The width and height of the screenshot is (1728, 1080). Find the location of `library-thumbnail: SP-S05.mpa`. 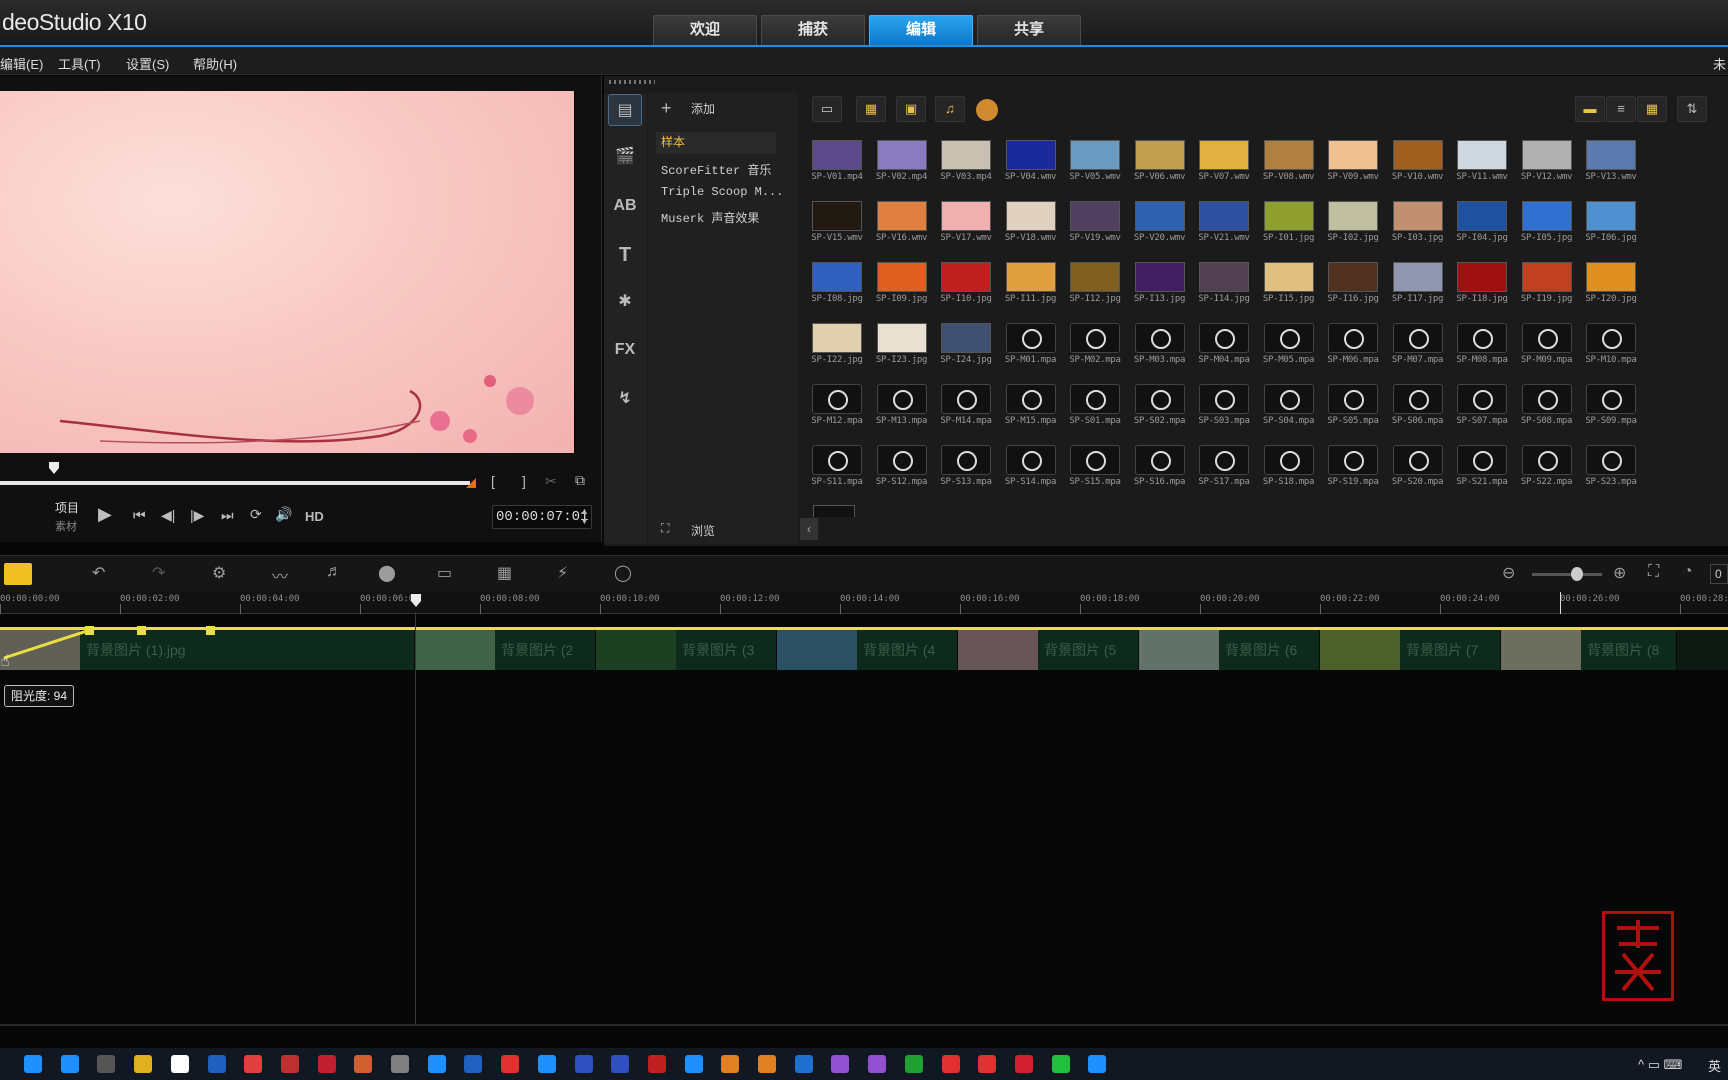

library-thumbnail: SP-S05.mpa is located at coordinates (1353, 408).